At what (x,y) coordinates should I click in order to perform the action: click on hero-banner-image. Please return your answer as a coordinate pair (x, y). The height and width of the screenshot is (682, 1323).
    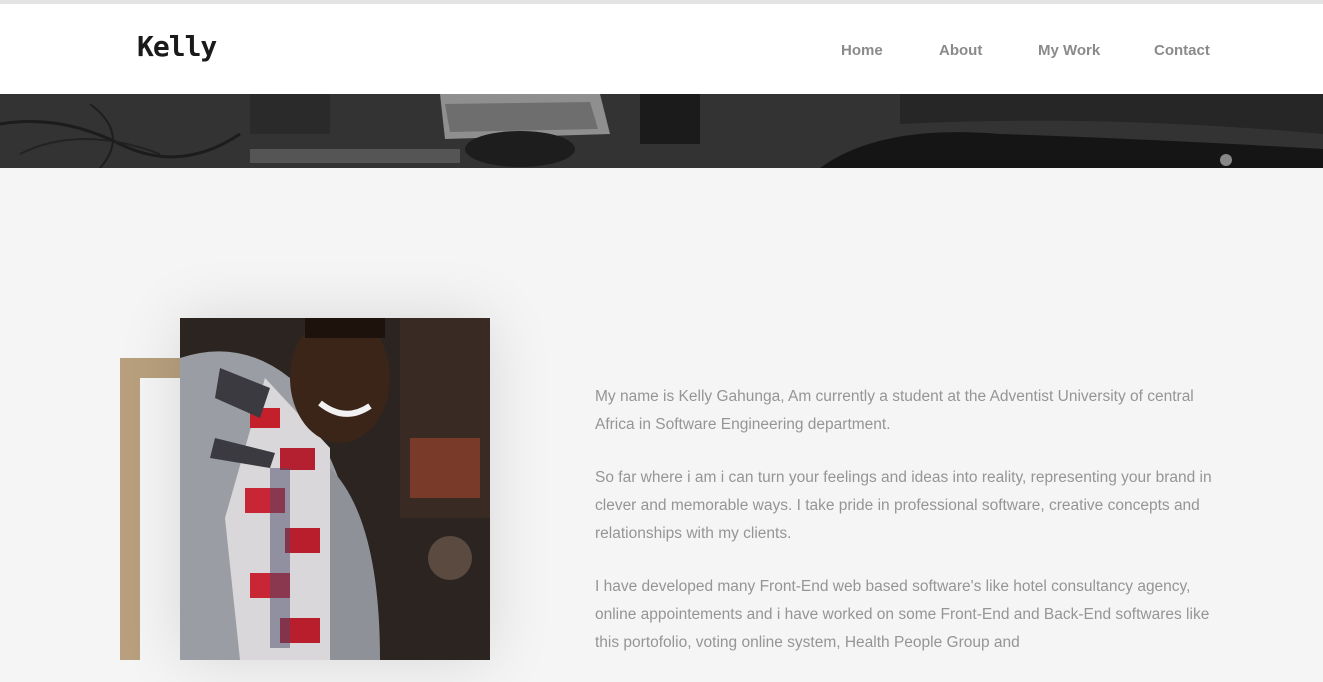
    Looking at the image, I should click on (661, 131).